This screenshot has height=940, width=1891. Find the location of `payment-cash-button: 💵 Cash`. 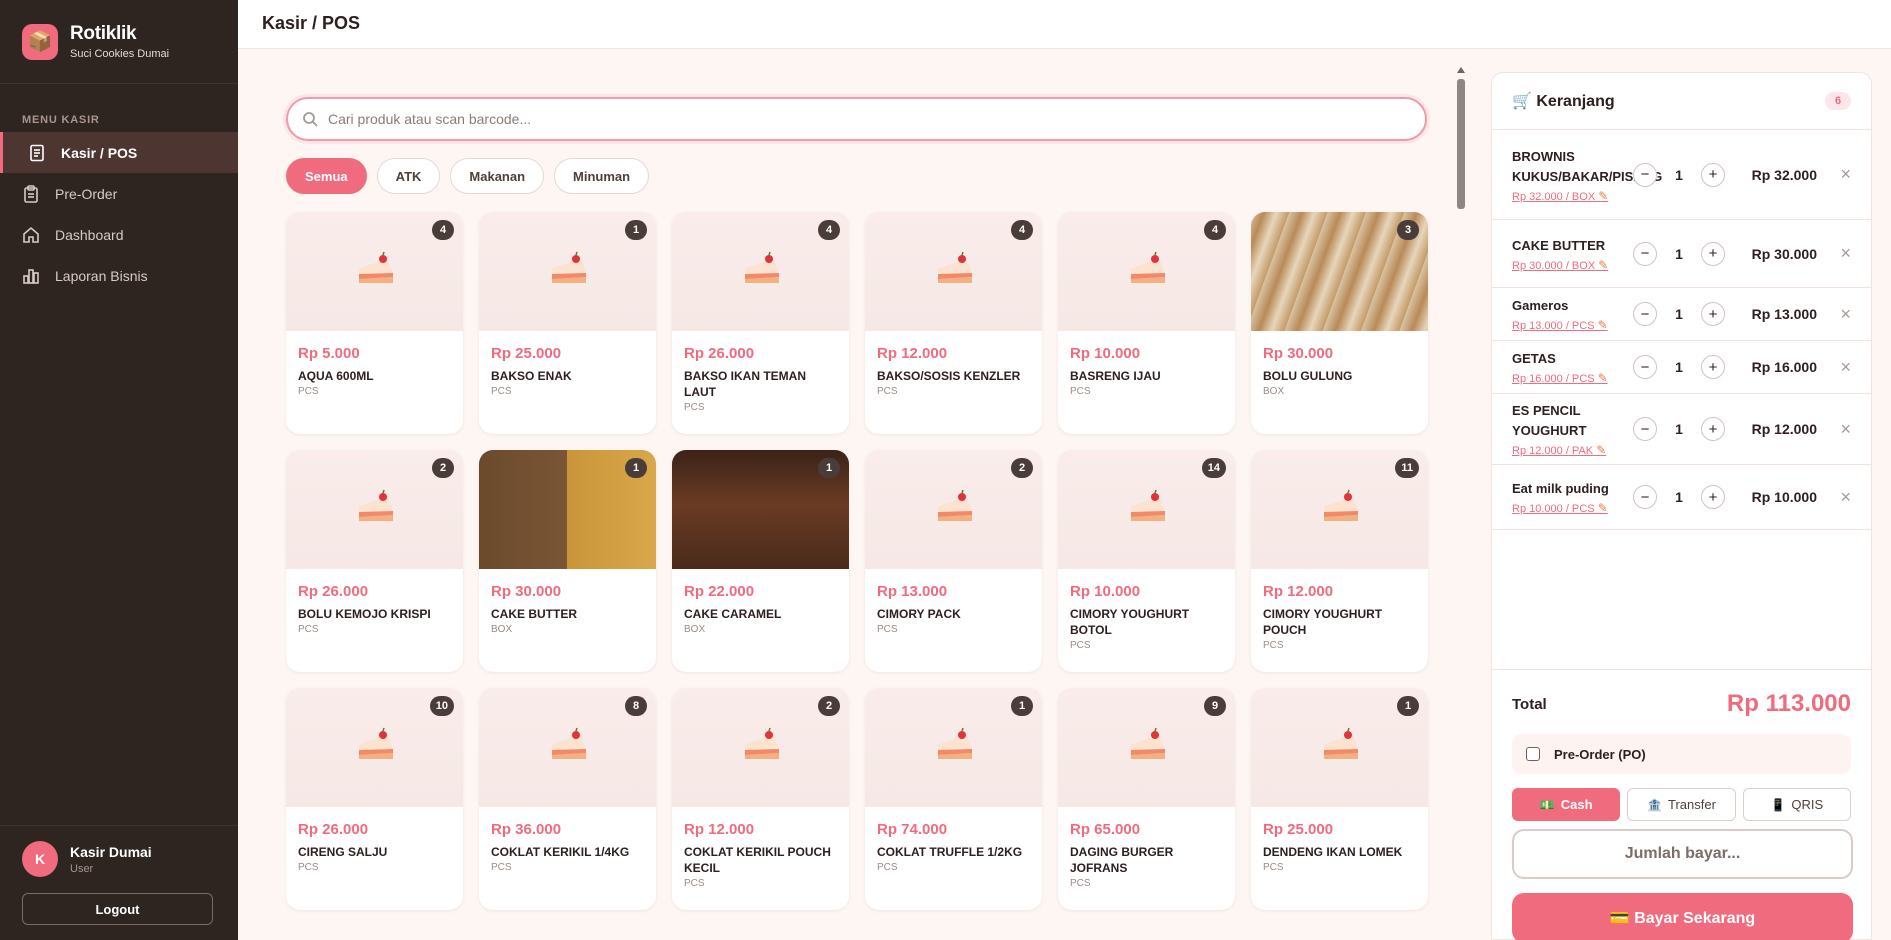

payment-cash-button: 💵 Cash is located at coordinates (1566, 804).